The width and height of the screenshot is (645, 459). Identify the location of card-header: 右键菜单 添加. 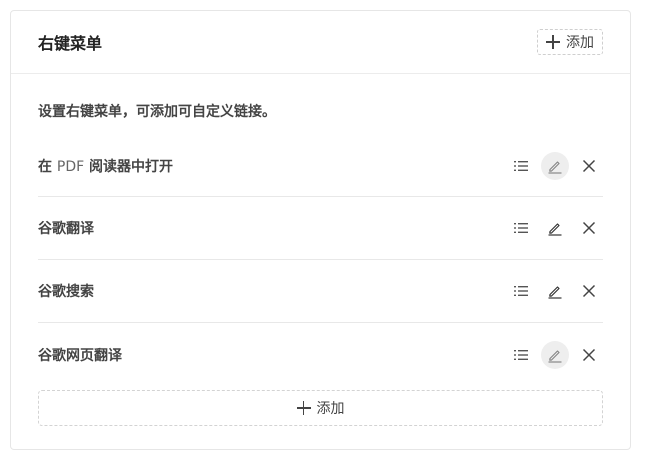
(320, 42).